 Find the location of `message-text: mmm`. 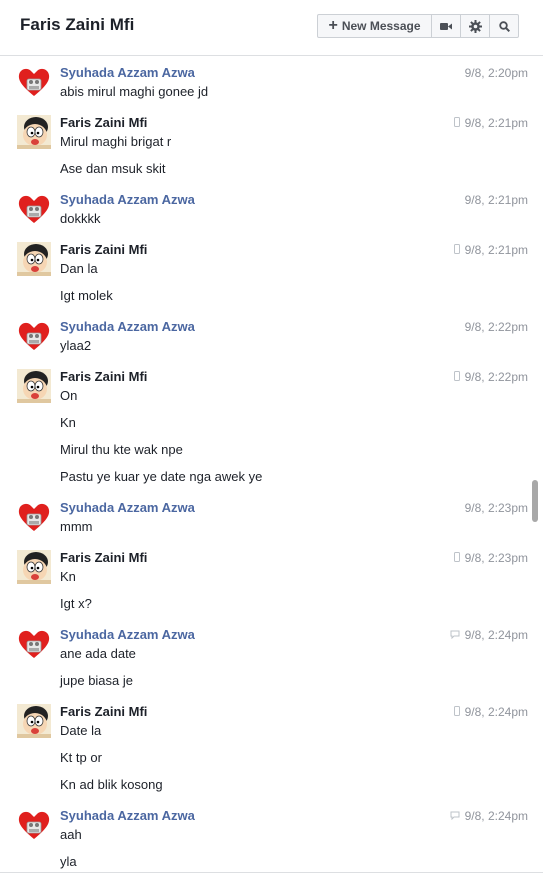

message-text: mmm is located at coordinates (76, 526).